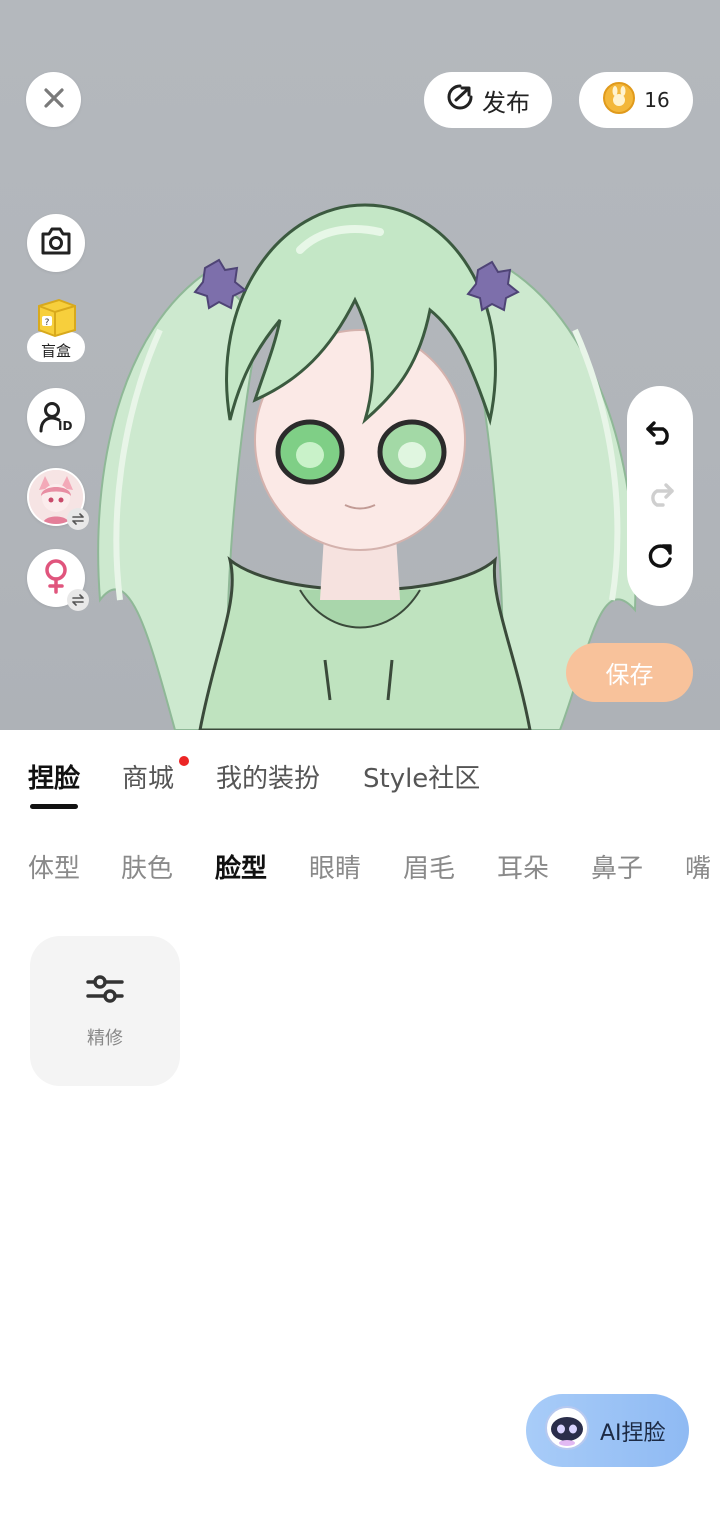 The height and width of the screenshot is (1520, 720). I want to click on gender-switch-button, so click(58, 580).